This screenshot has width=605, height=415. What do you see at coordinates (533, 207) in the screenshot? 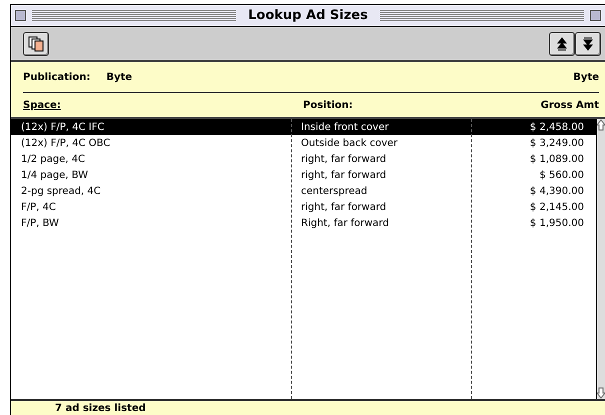
I see `table-cell: $ 2,145.00` at bounding box center [533, 207].